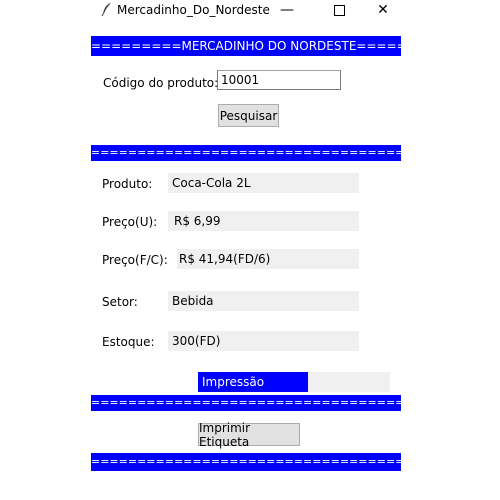 This screenshot has height=500, width=500. What do you see at coordinates (263, 341) in the screenshot?
I see `stock-value: 300(FD)` at bounding box center [263, 341].